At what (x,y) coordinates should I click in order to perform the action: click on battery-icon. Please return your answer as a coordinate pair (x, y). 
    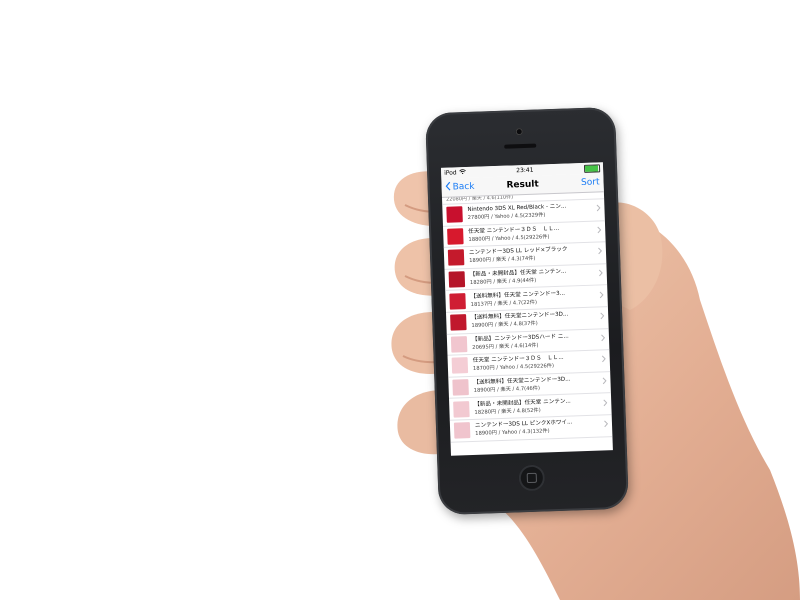
    Looking at the image, I should click on (592, 168).